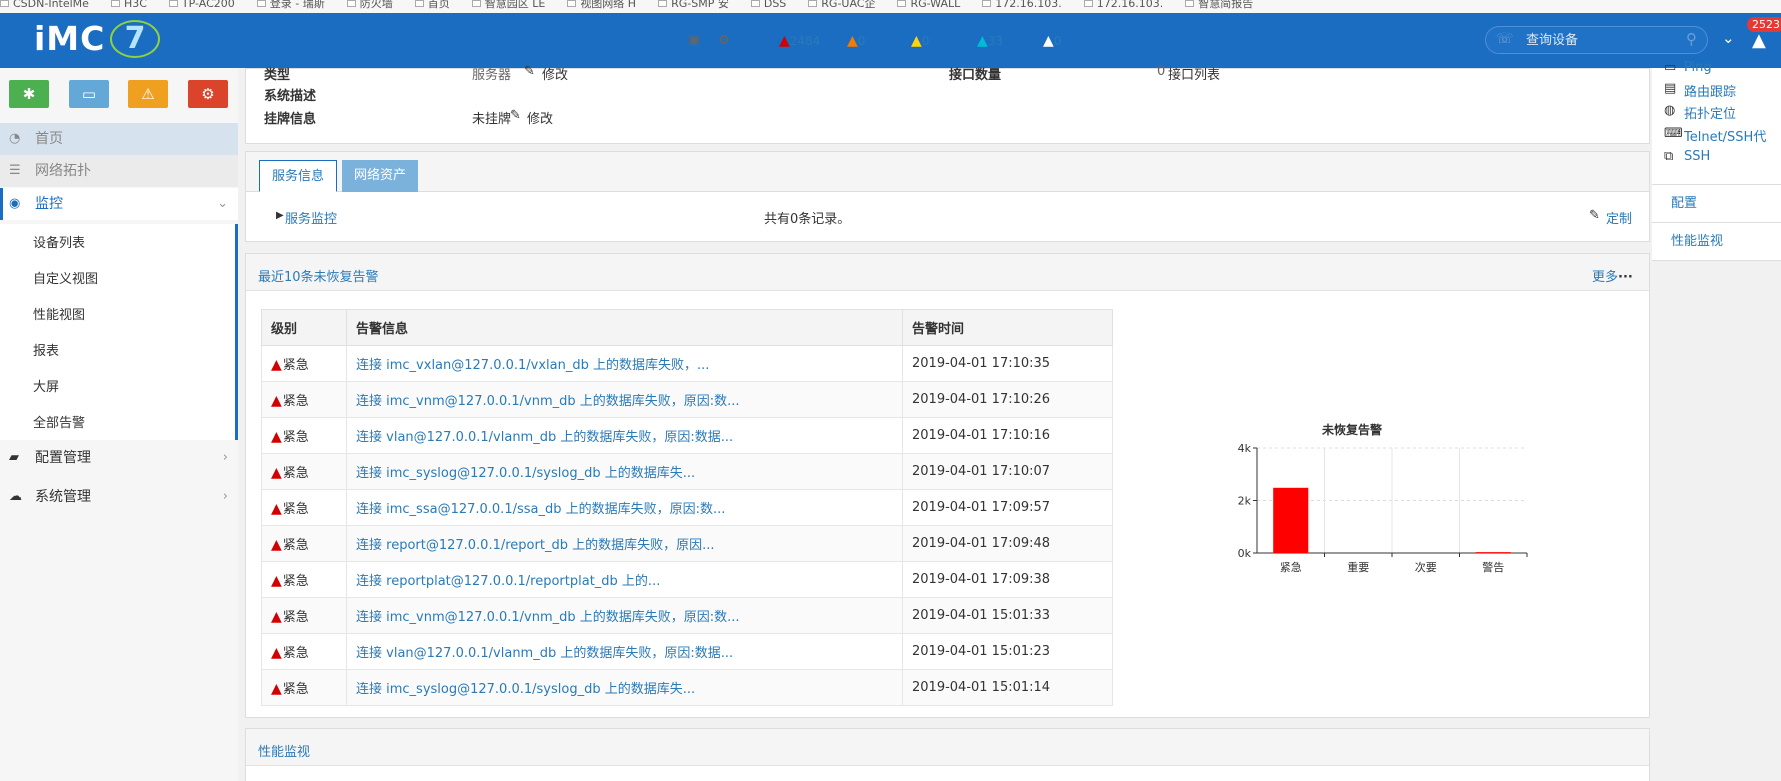  What do you see at coordinates (65, 280) in the screenshot?
I see `submenu-custom-view: 自定义视图` at bounding box center [65, 280].